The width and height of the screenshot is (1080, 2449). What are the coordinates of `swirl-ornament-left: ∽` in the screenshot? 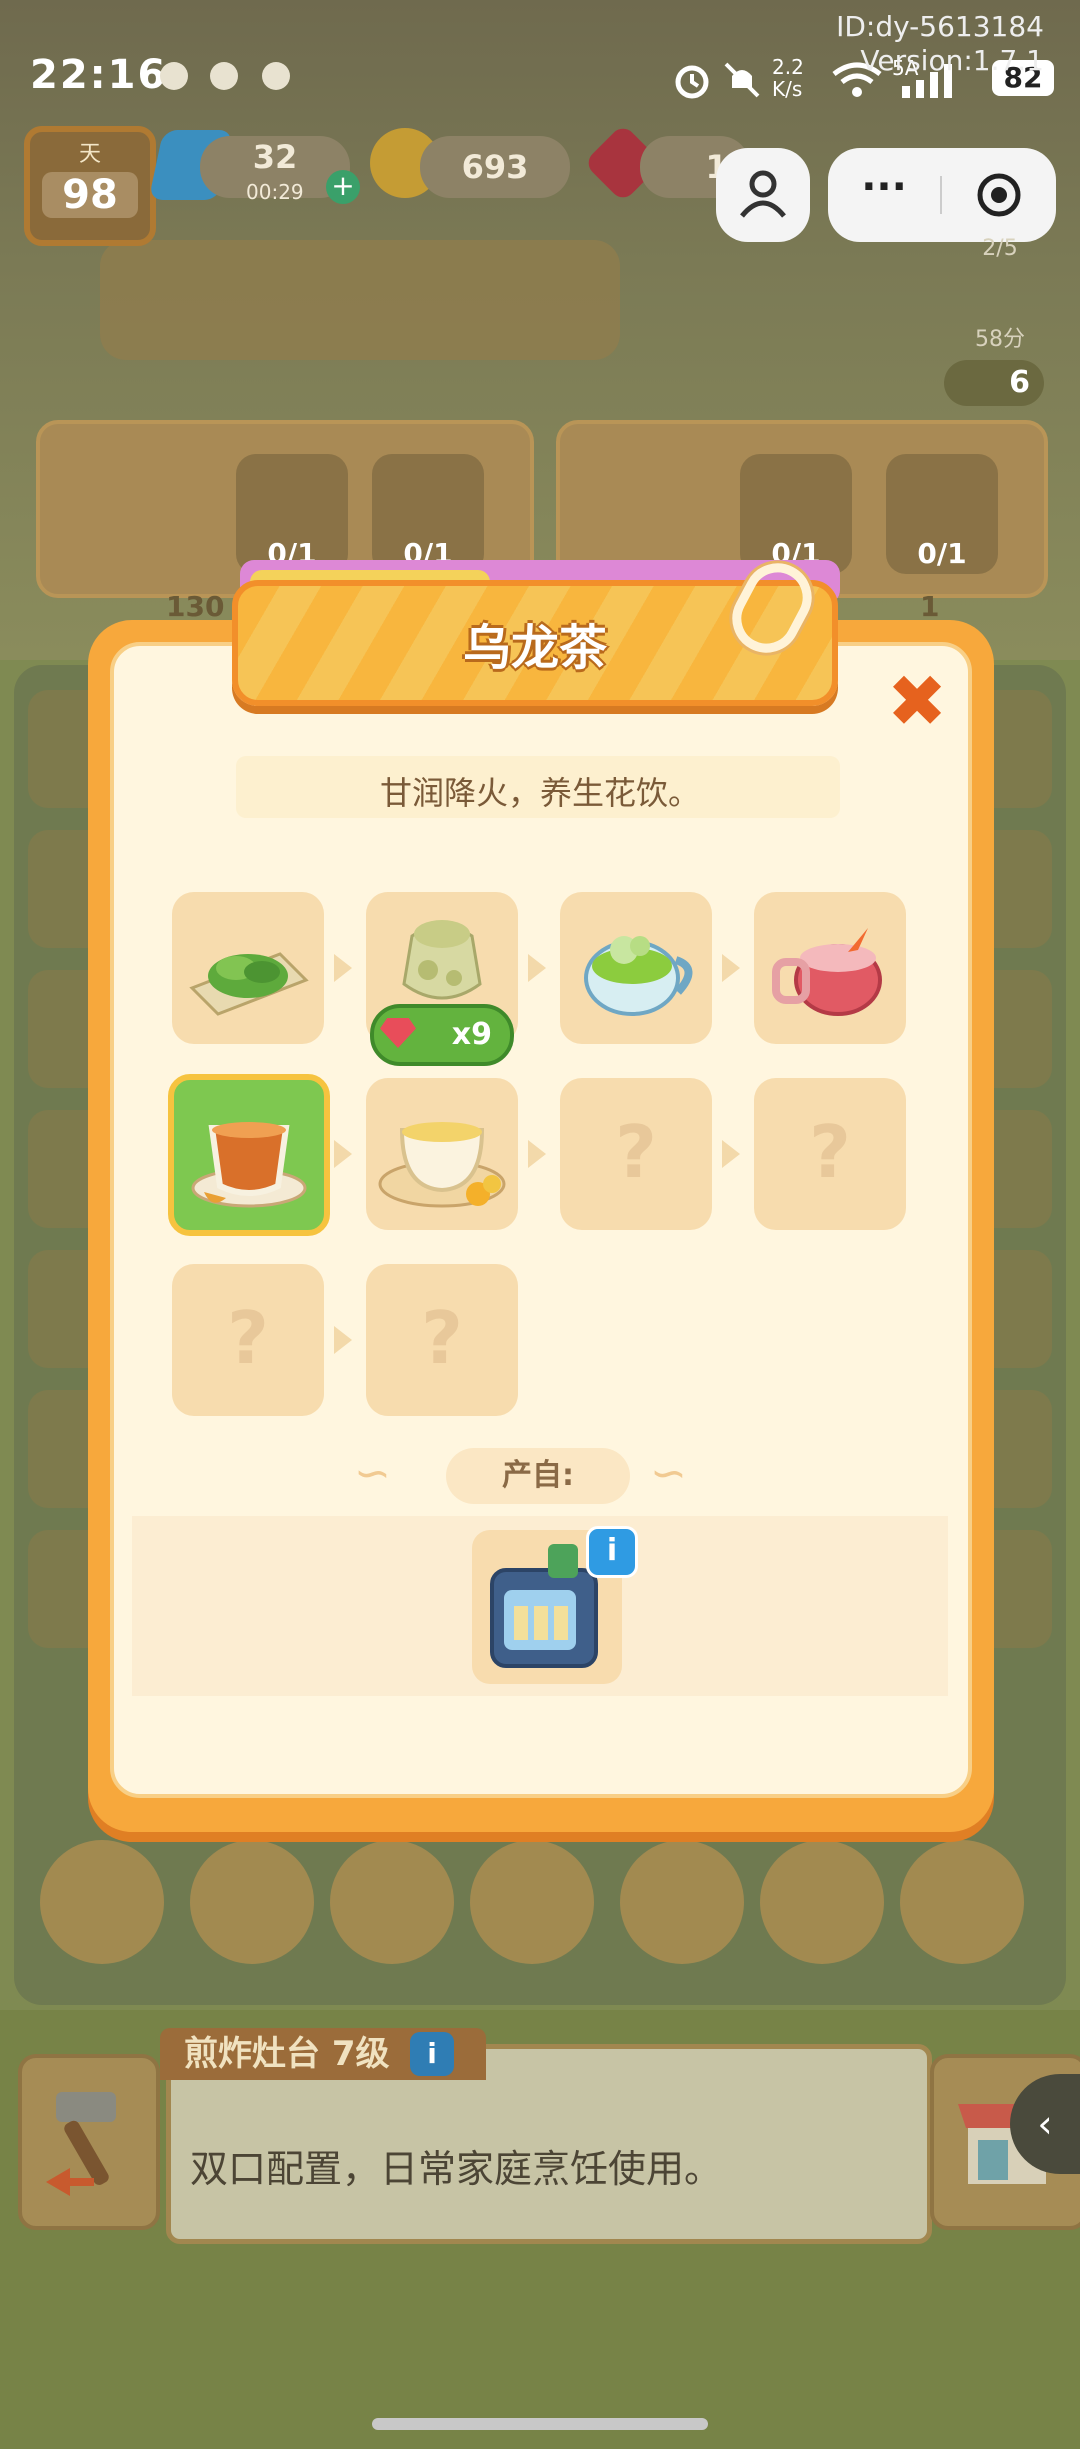 It's located at (372, 1473).